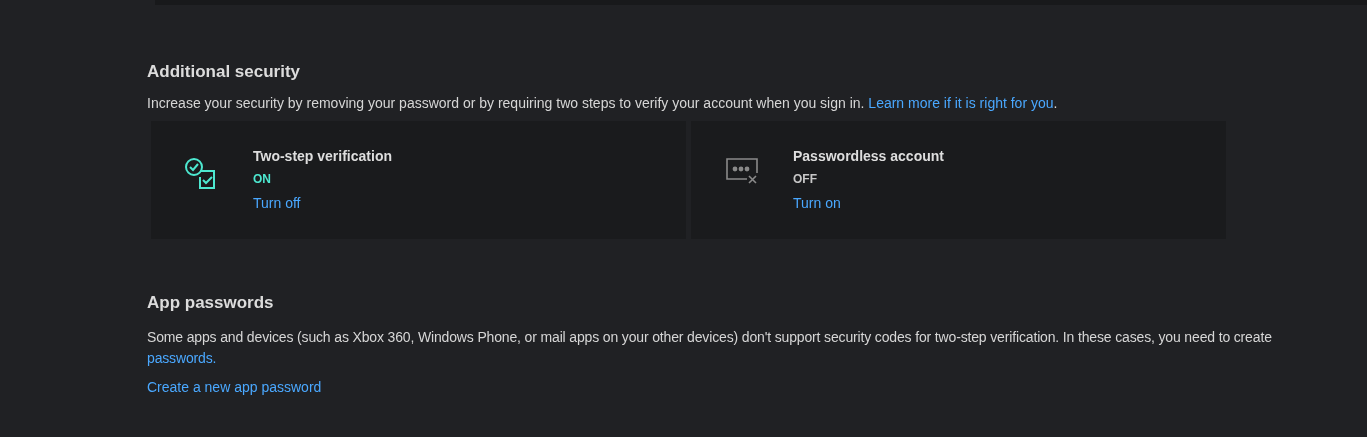  Describe the element at coordinates (224, 72) in the screenshot. I see `section-heading: Additional security` at that location.